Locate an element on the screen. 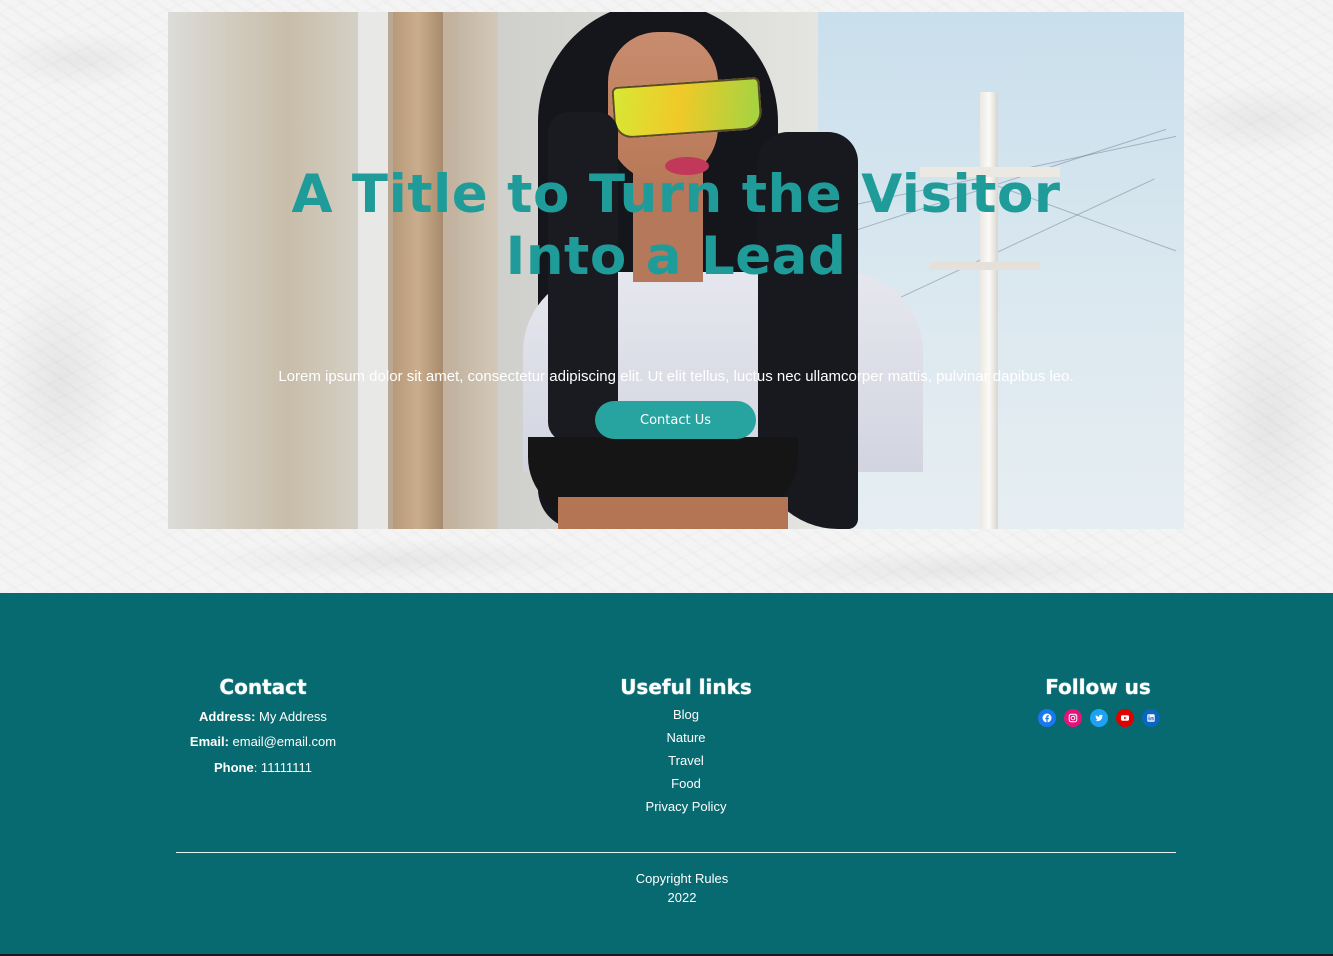  social-icons is located at coordinates (1099, 718).